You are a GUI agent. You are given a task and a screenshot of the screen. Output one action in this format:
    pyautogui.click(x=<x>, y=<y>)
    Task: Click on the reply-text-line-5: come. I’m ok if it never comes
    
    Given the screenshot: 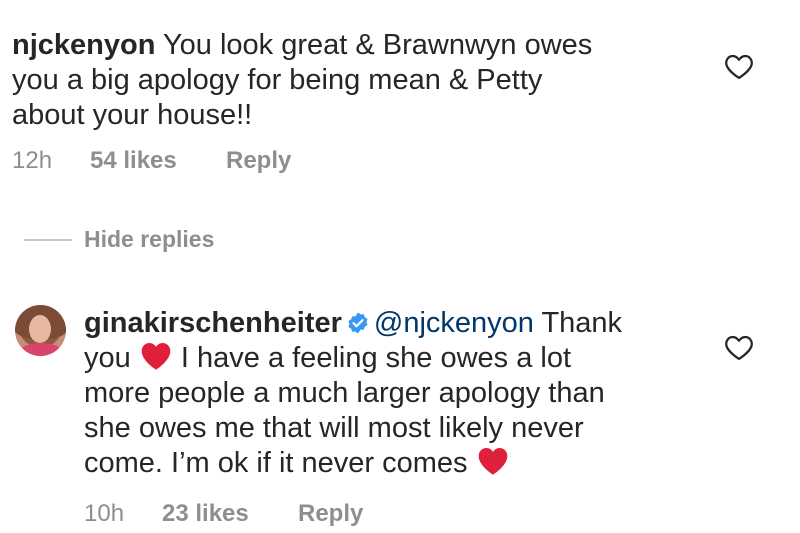 What is the action you would take?
    pyautogui.click(x=276, y=463)
    